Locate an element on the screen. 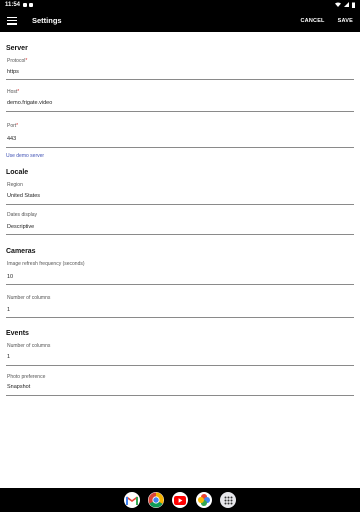 The width and height of the screenshot is (360, 512). host-underline is located at coordinates (180, 111).